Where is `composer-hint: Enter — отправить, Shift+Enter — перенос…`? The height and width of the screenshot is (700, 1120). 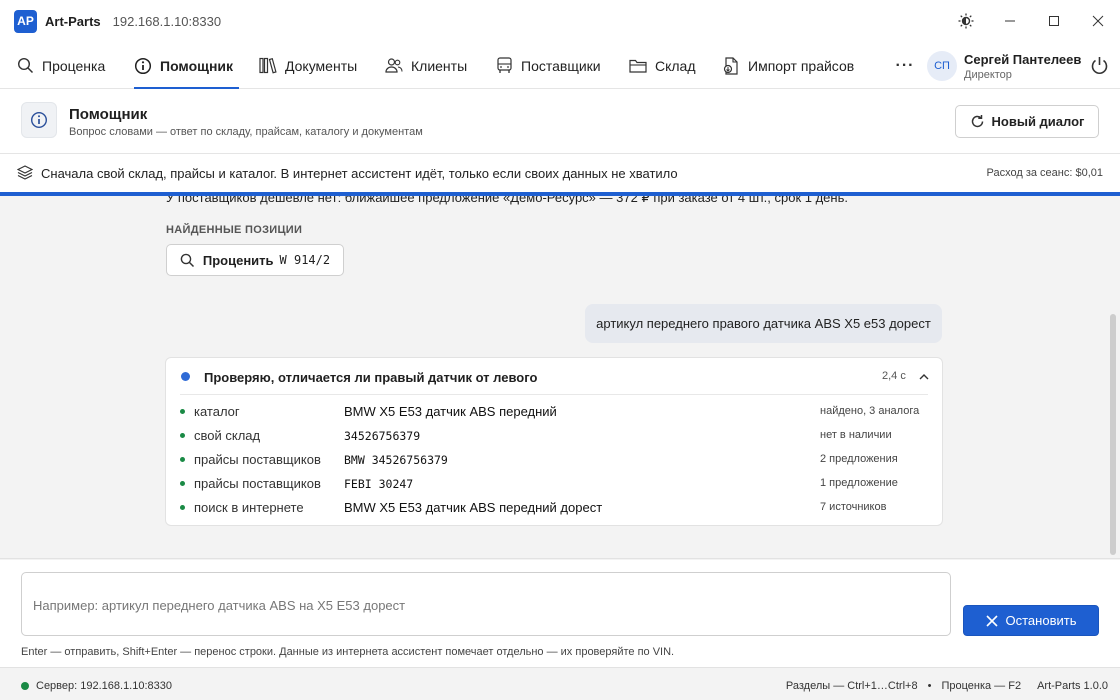
composer-hint: Enter — отправить, Shift+Enter — перенос… is located at coordinates (348, 652).